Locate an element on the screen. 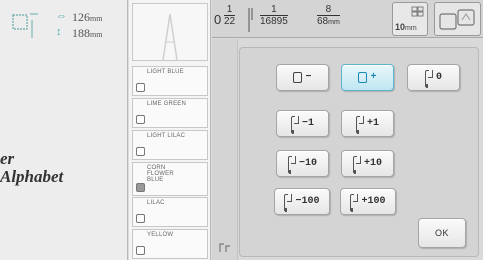 This screenshot has height=260, width=483. design-thumbnail is located at coordinates (170, 32).